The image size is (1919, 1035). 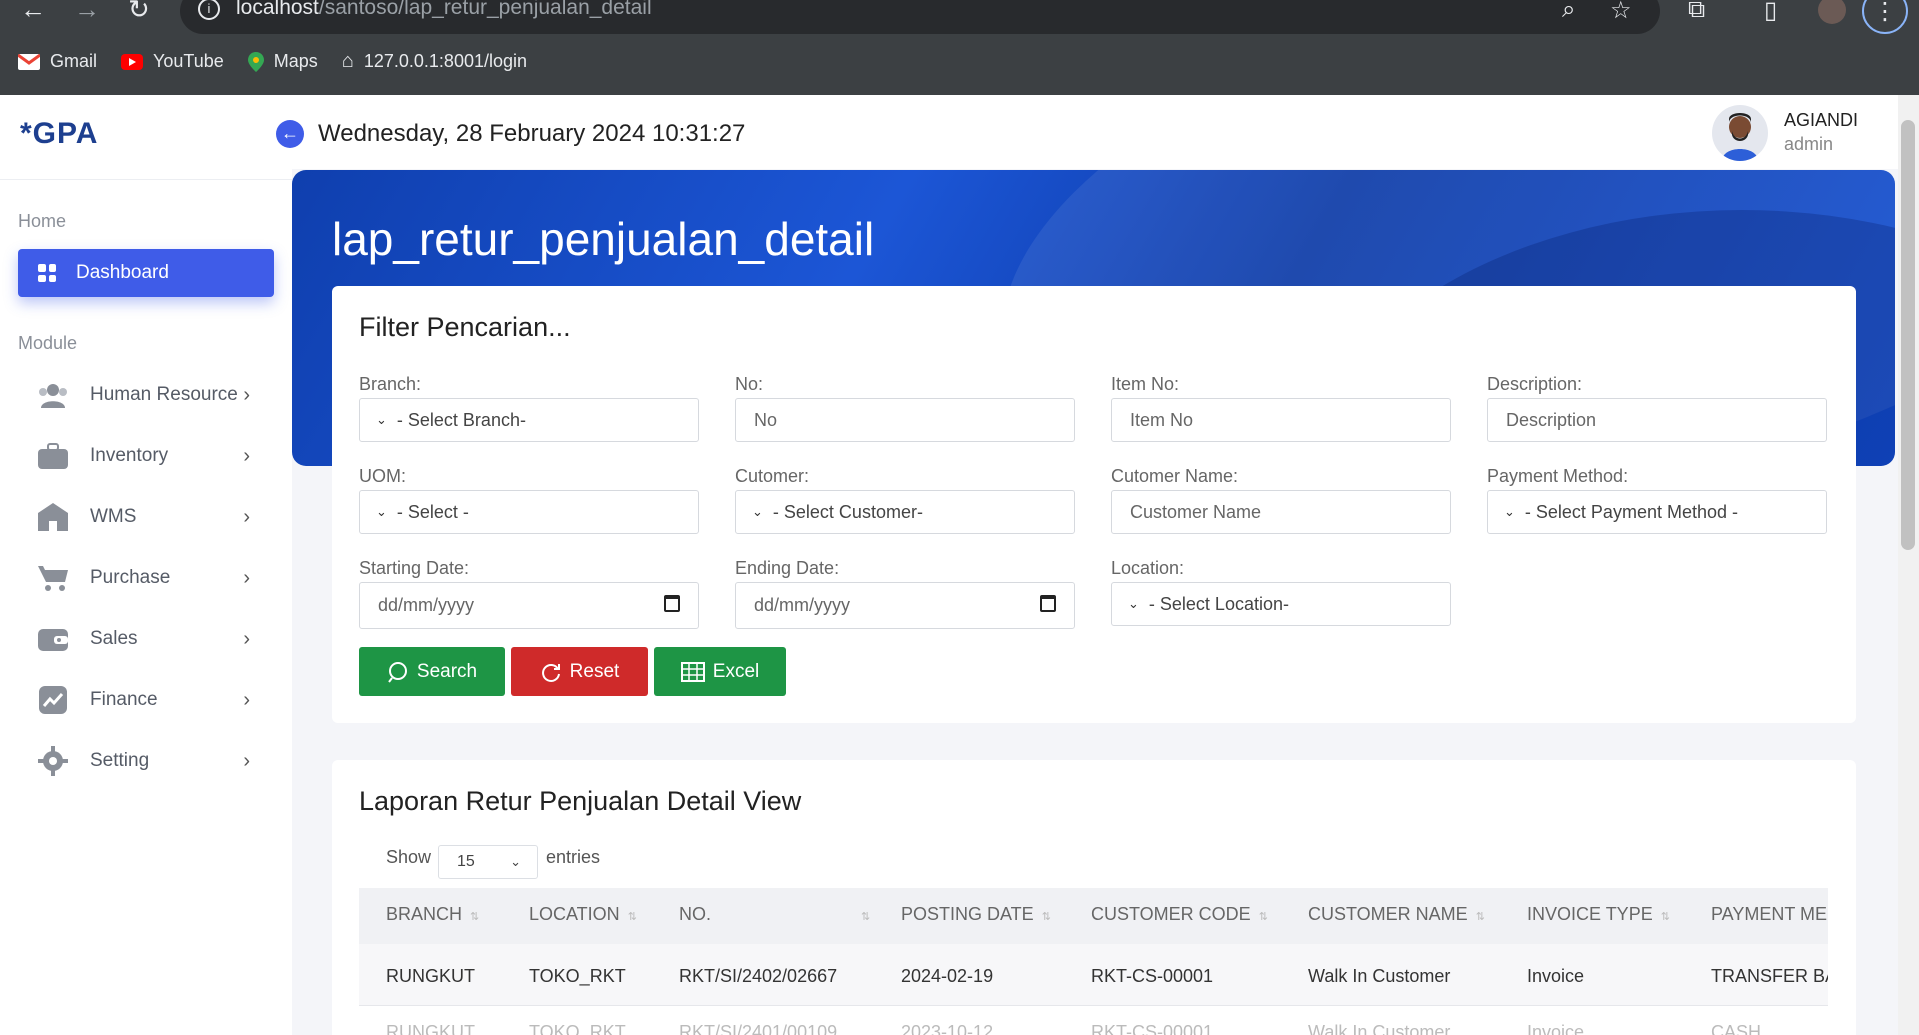 I want to click on column-header-payment-method: PAYMENT ME, so click(x=1769, y=914).